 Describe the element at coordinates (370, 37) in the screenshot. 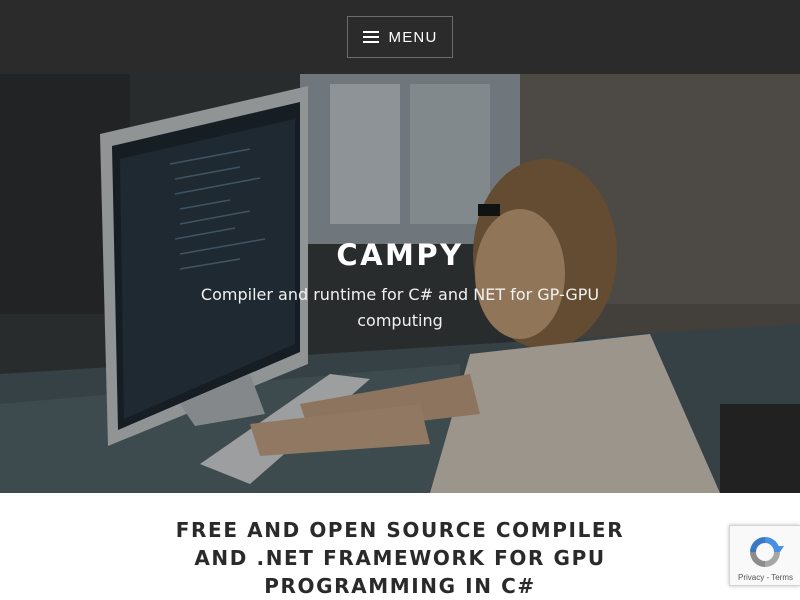

I see `hamburger-icon` at that location.